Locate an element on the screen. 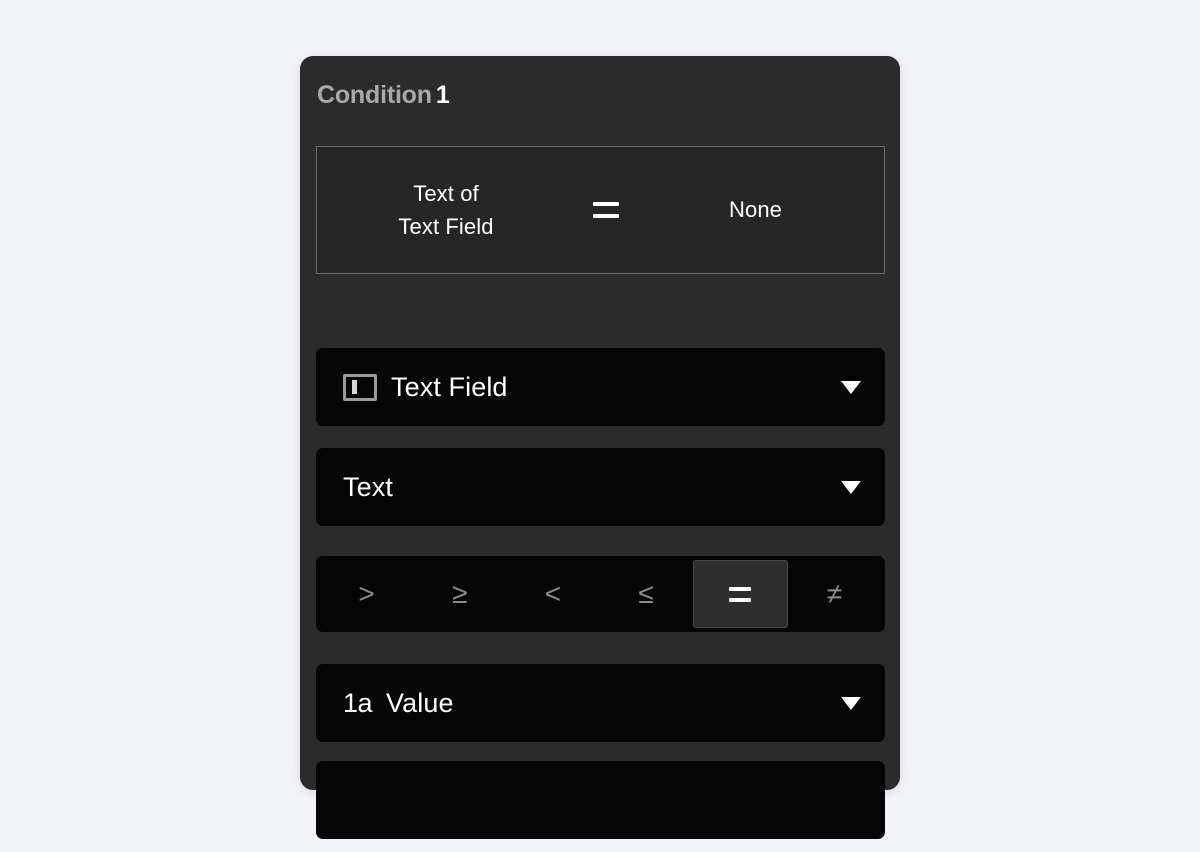 This screenshot has width=1200, height=852. value-source-select: 1a Value is located at coordinates (600, 703).